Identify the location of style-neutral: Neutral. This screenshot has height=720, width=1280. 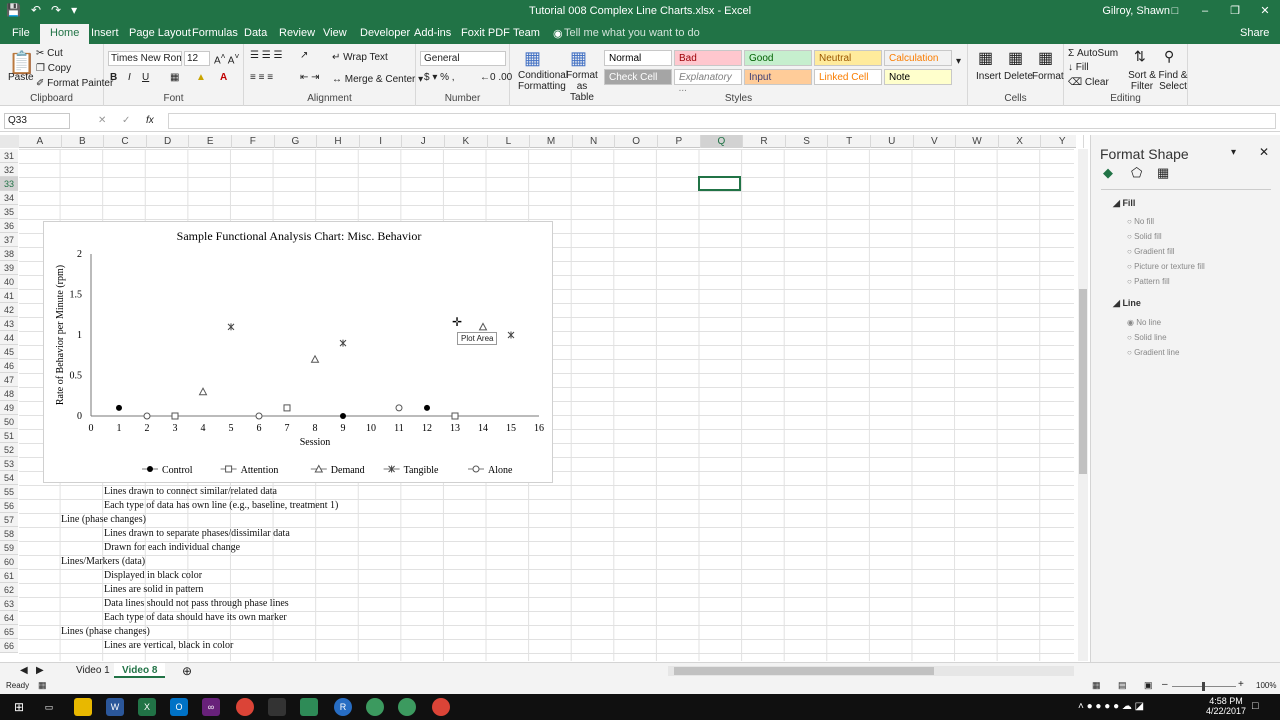
(848, 58).